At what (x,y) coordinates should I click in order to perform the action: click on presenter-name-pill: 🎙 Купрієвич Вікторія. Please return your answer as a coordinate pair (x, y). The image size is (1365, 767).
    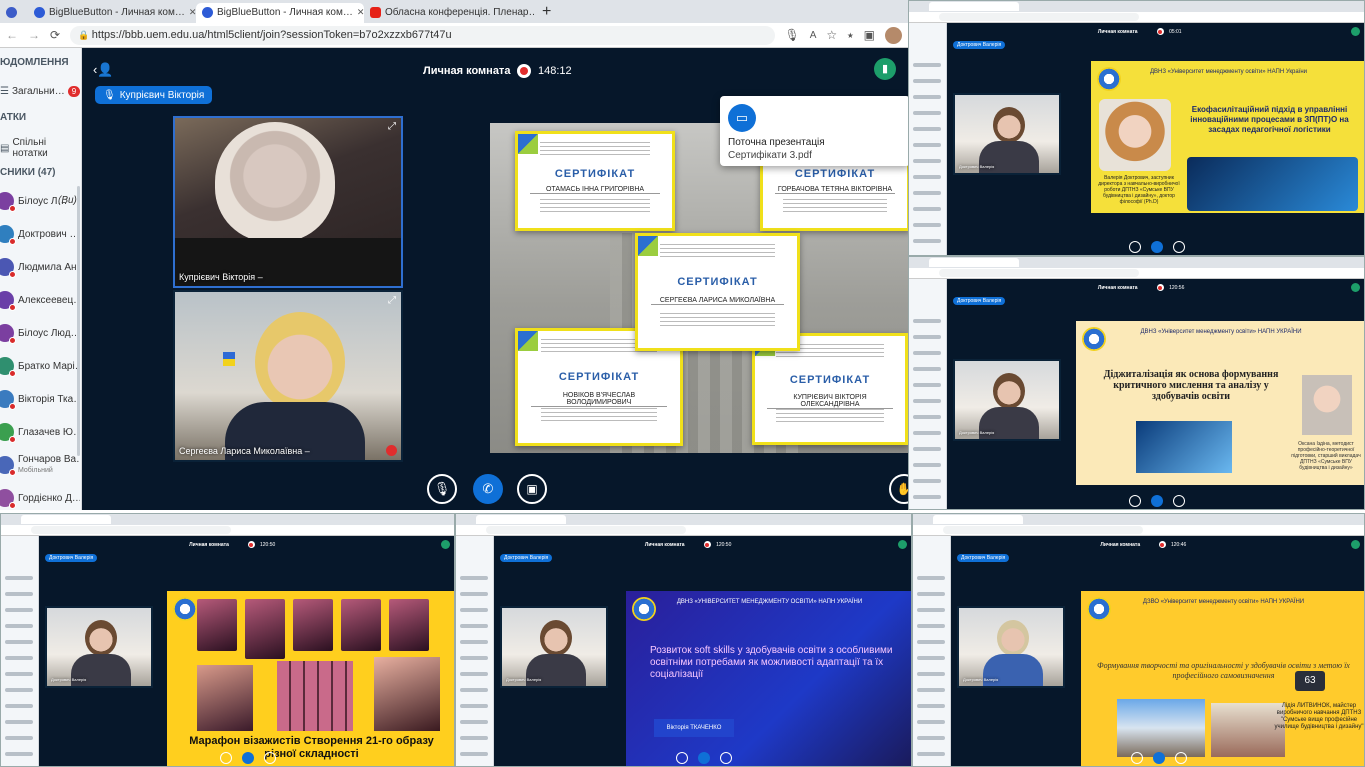
    Looking at the image, I should click on (154, 95).